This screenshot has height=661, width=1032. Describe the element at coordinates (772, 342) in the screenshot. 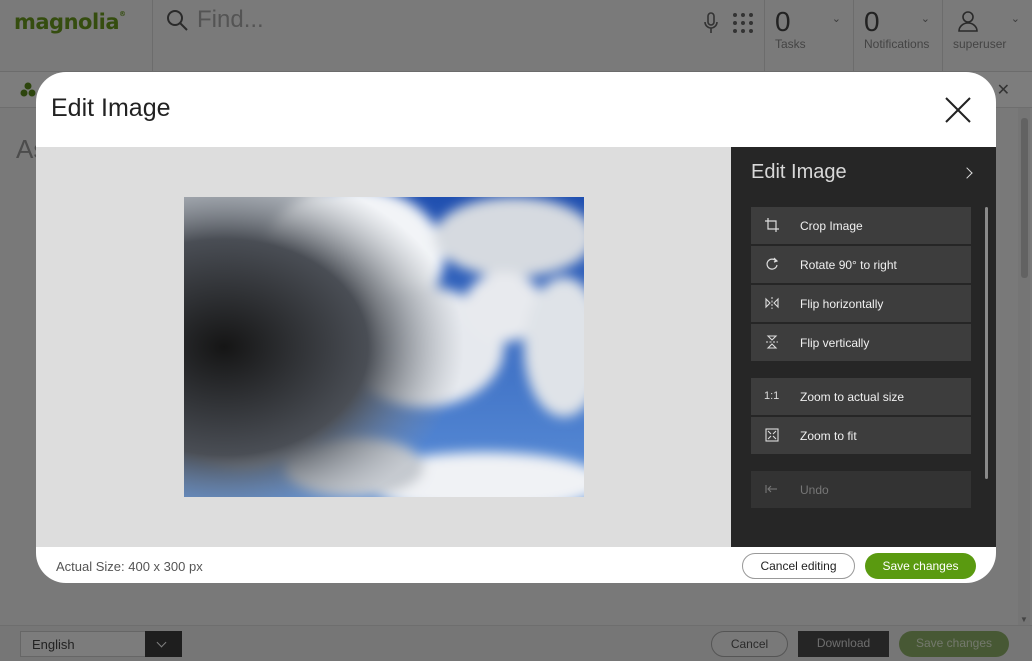

I see `flip-vertical-icon` at that location.